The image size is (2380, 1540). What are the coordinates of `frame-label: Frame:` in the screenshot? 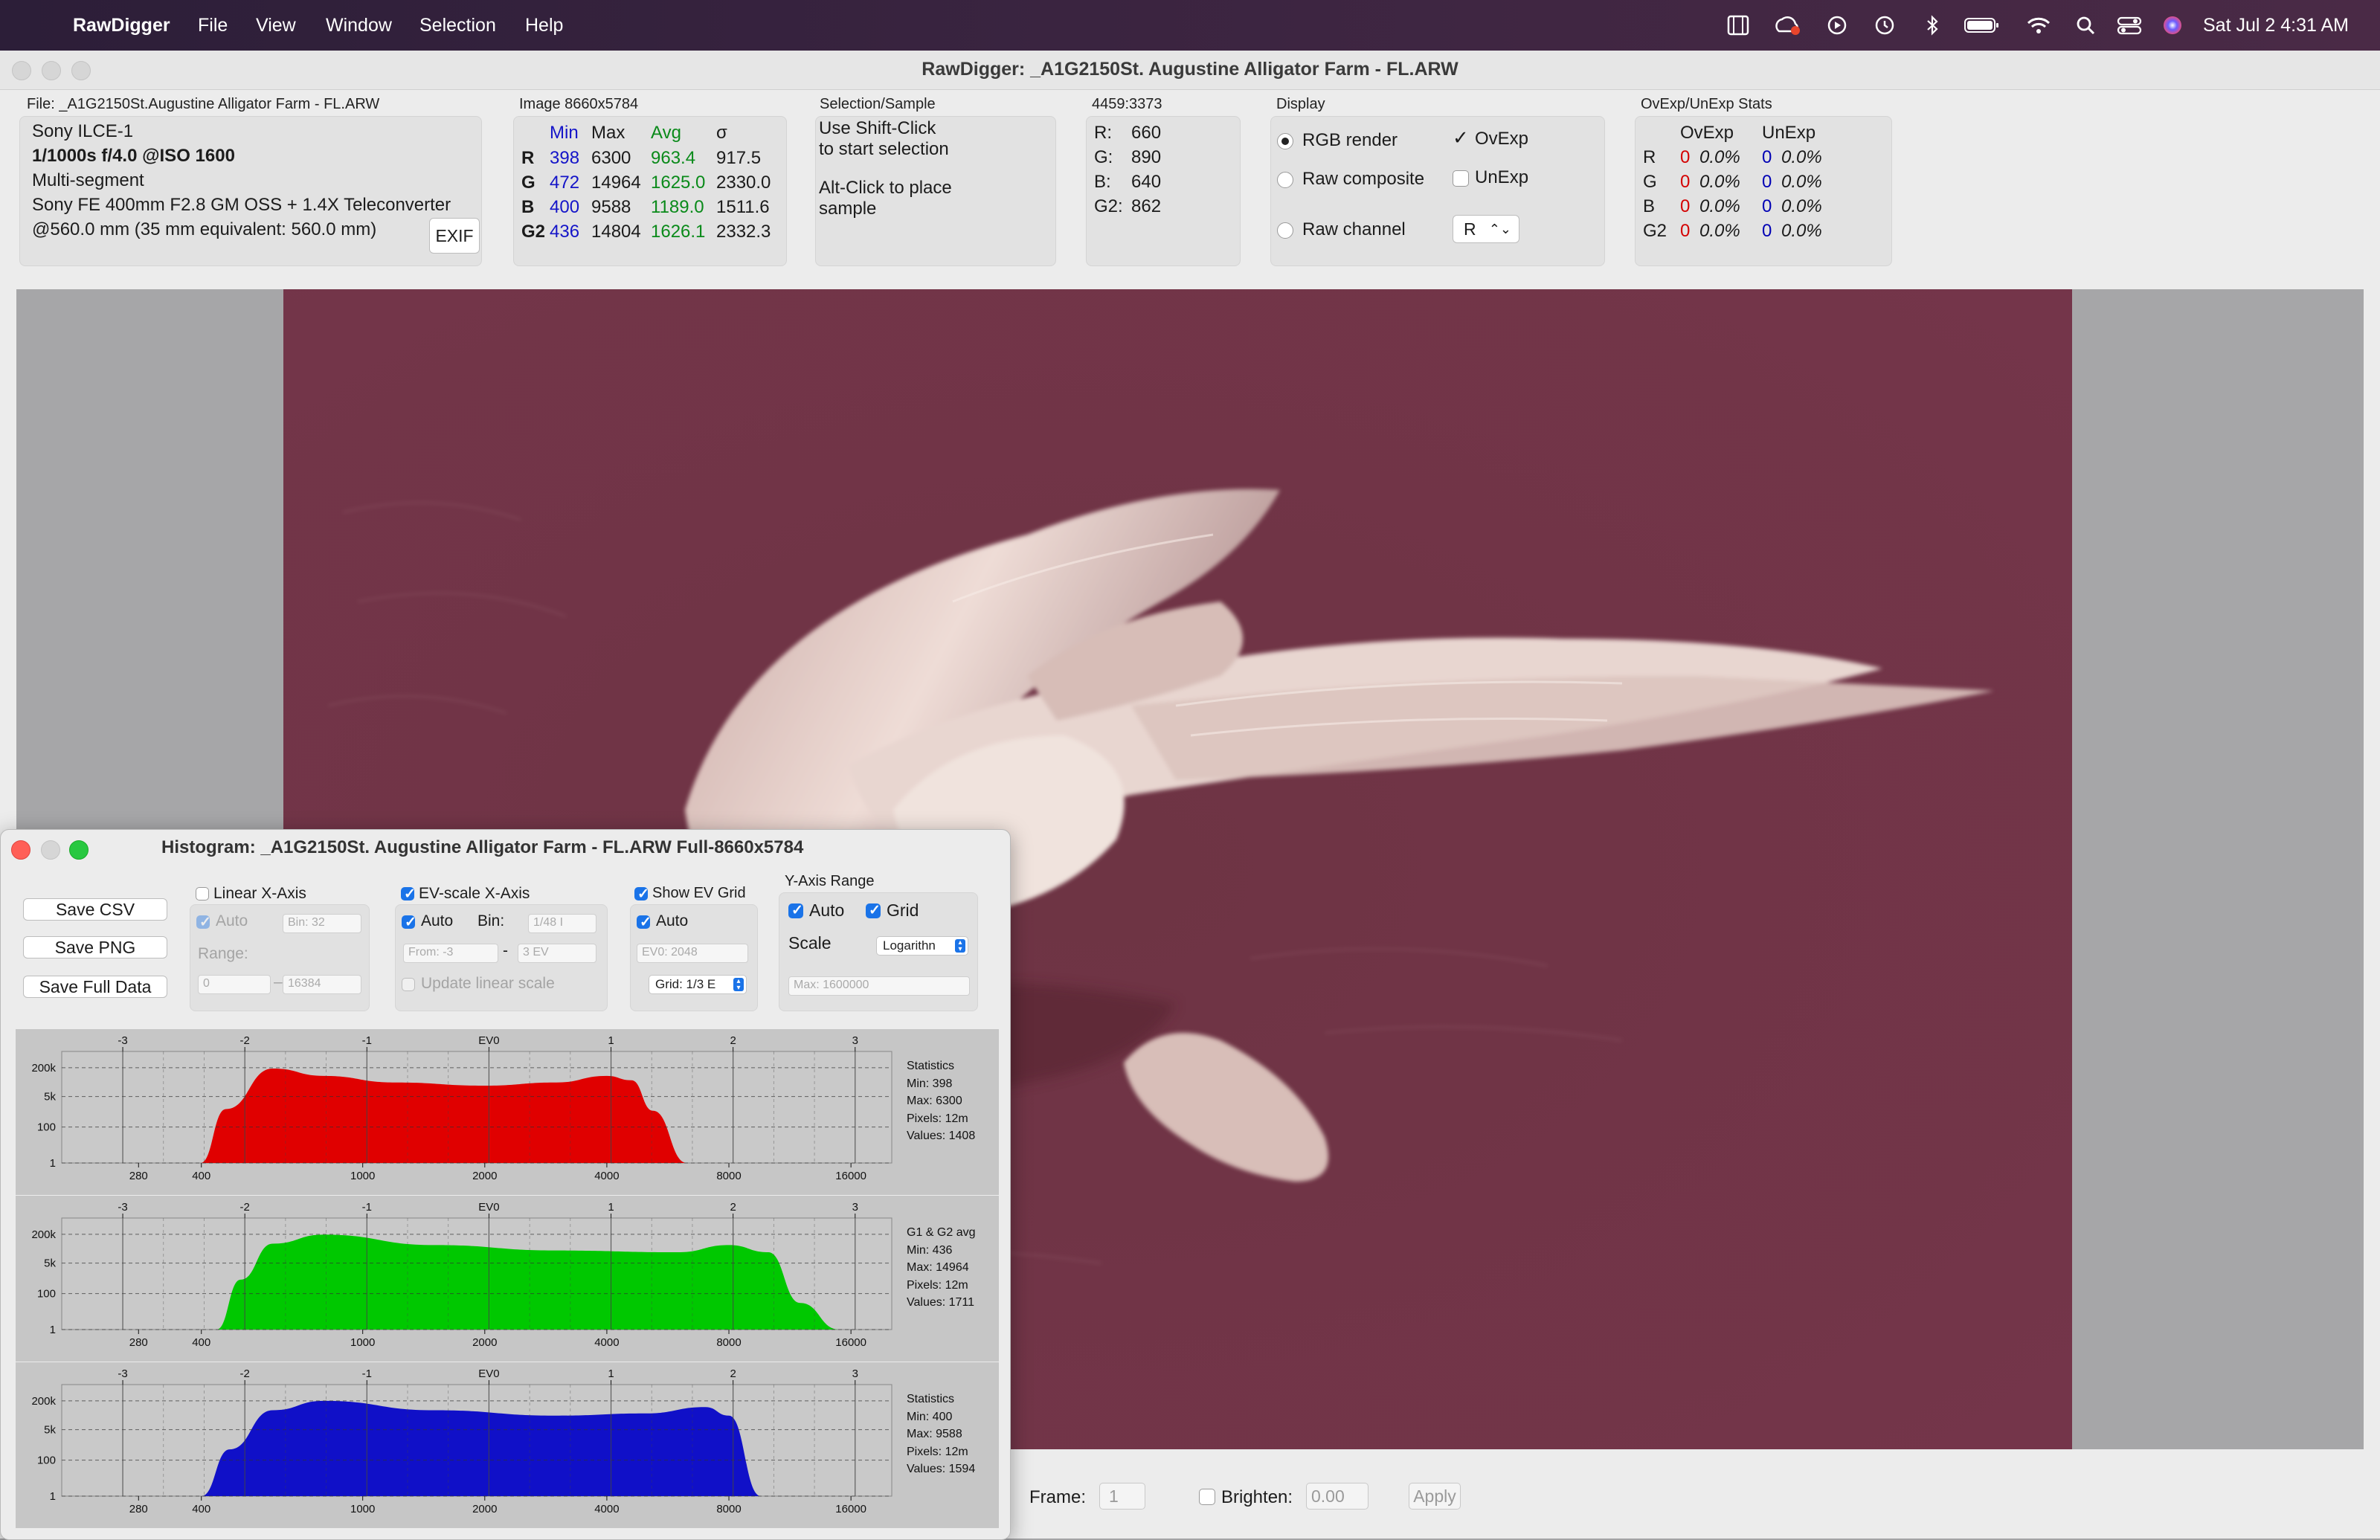 It's located at (1058, 1497).